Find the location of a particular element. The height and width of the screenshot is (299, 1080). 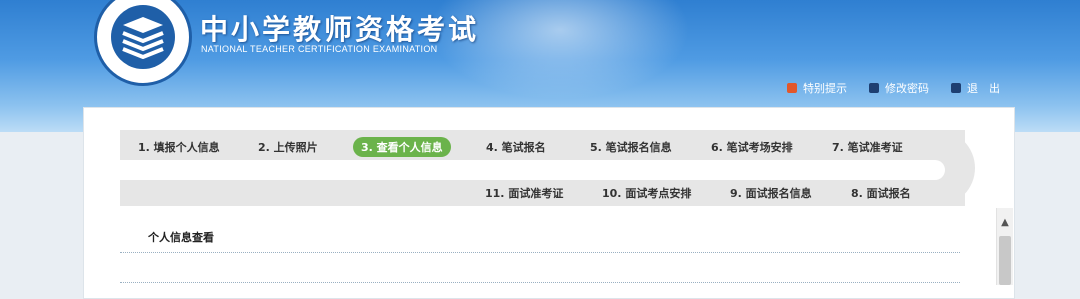

section-title: 个人信息查看 is located at coordinates (181, 237).